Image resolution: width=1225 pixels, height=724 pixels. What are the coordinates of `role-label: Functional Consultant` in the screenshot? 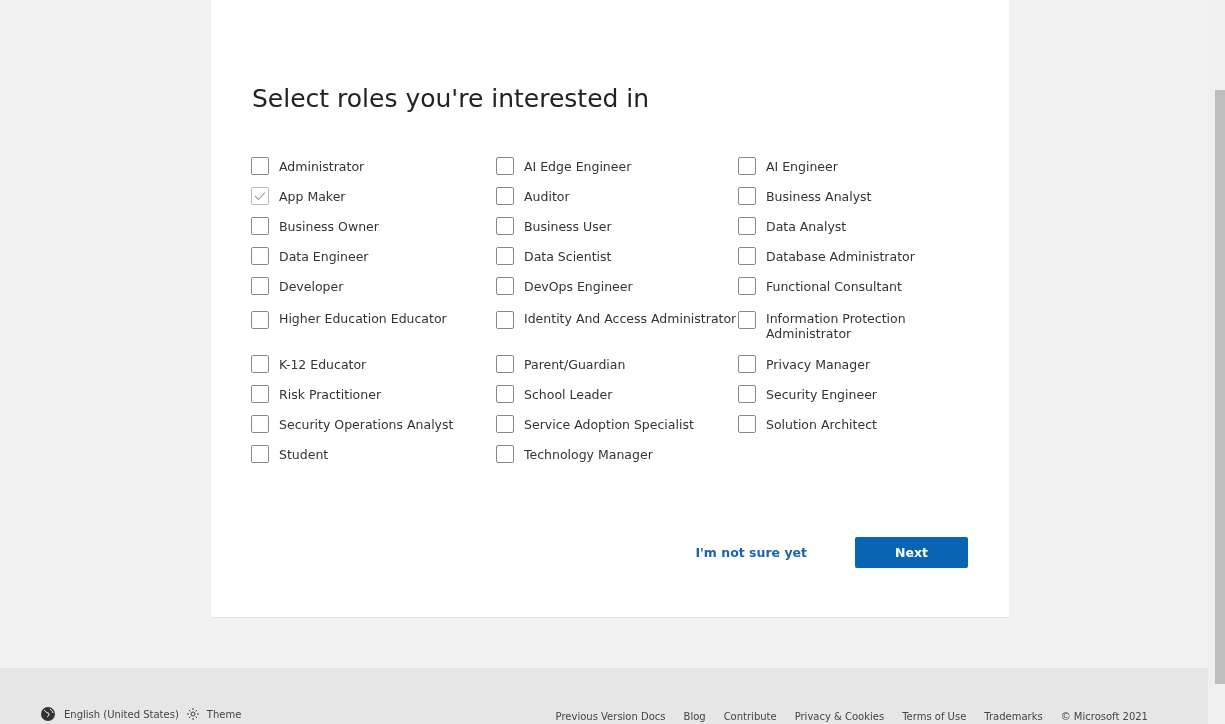 It's located at (834, 286).